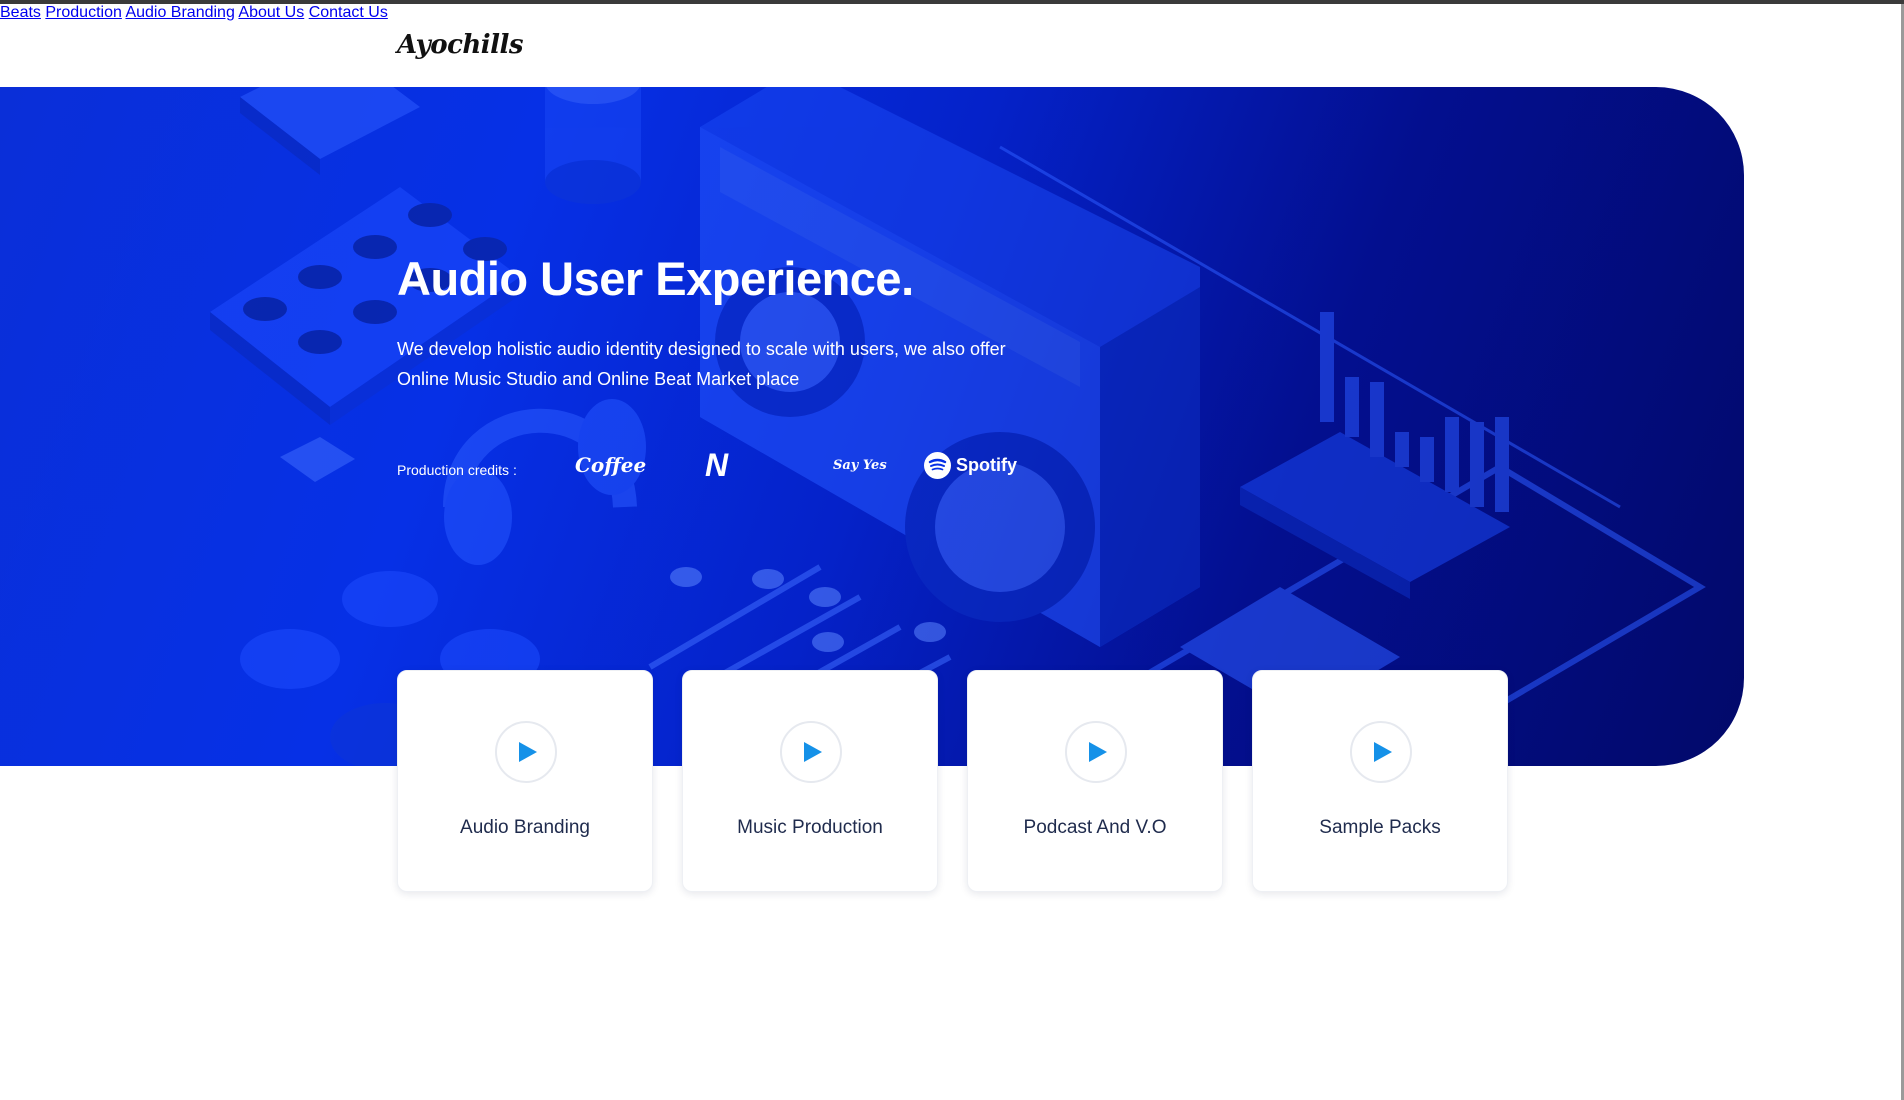 The width and height of the screenshot is (1904, 1100). Describe the element at coordinates (271, 12) in the screenshot. I see `nav-item-about-us: About Us` at that location.